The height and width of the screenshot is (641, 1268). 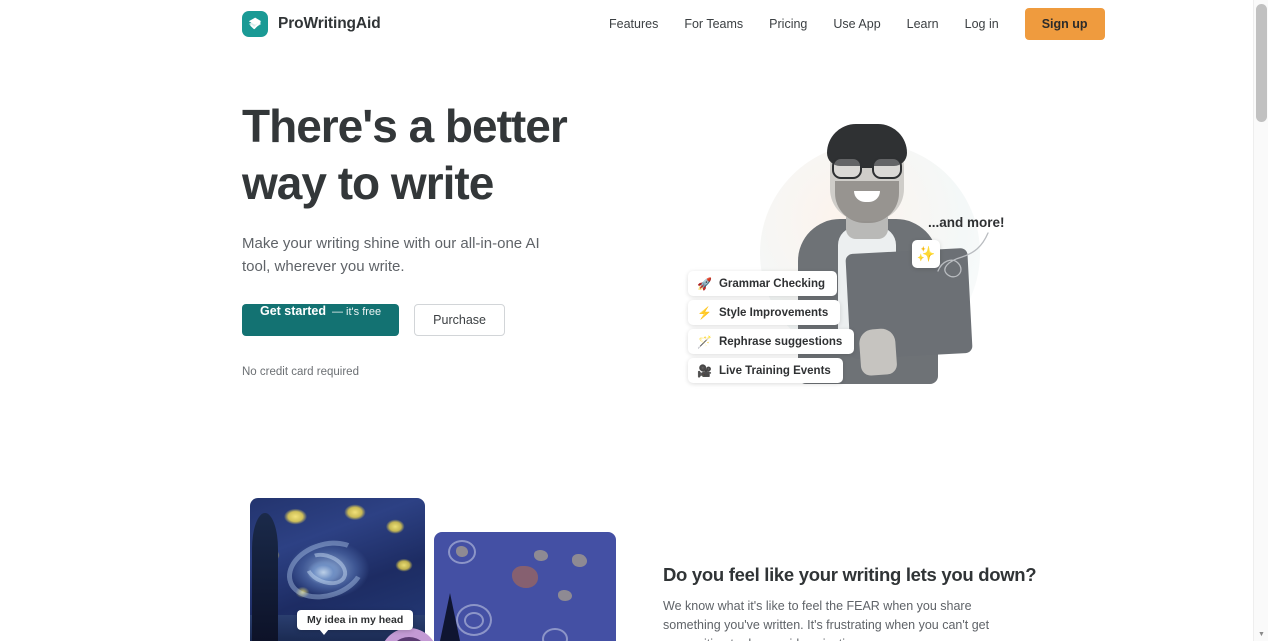 What do you see at coordinates (704, 312) in the screenshot?
I see `lightning-bolt-icon: ⚡` at bounding box center [704, 312].